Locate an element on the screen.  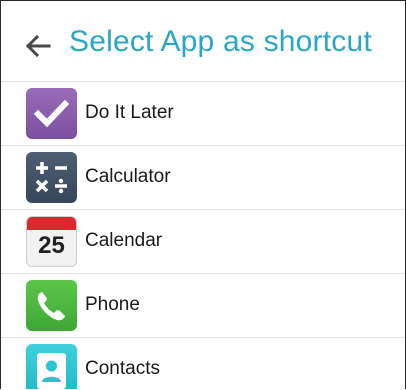
contact-icon is located at coordinates (51, 366).